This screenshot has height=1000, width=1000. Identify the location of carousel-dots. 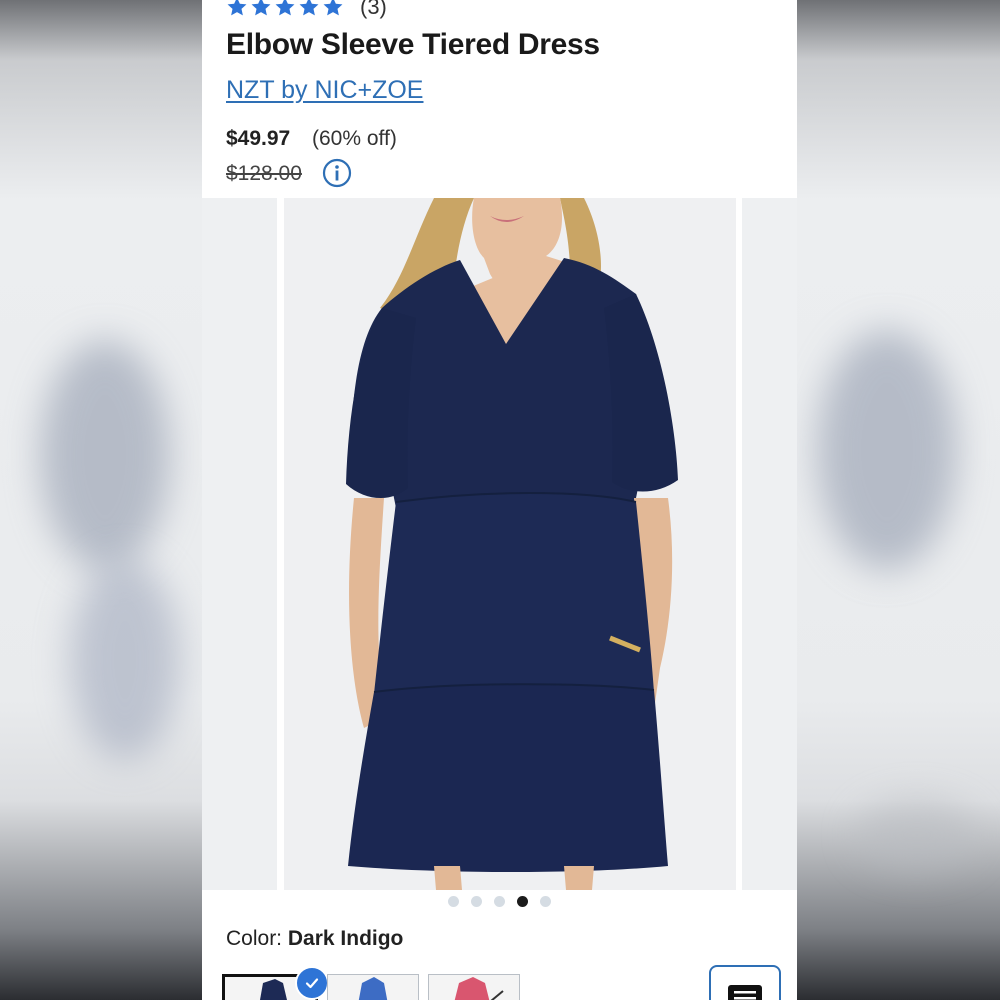
(499, 901).